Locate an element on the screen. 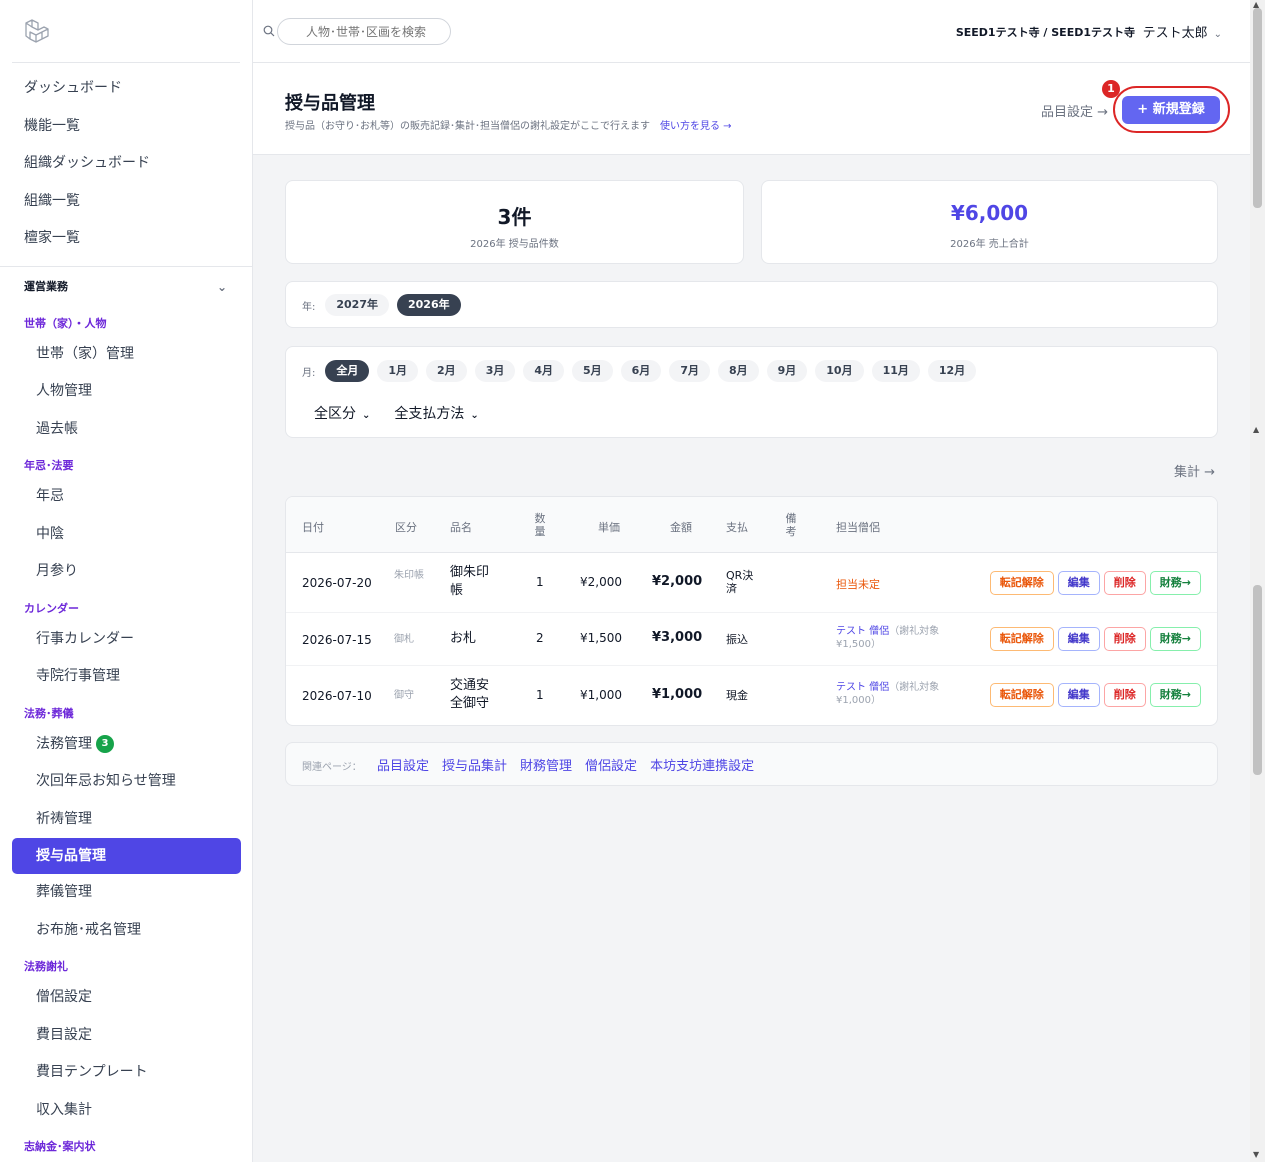 The height and width of the screenshot is (1162, 1265). sidebar-item-houmu: 法務管理 3 is located at coordinates (126, 745).